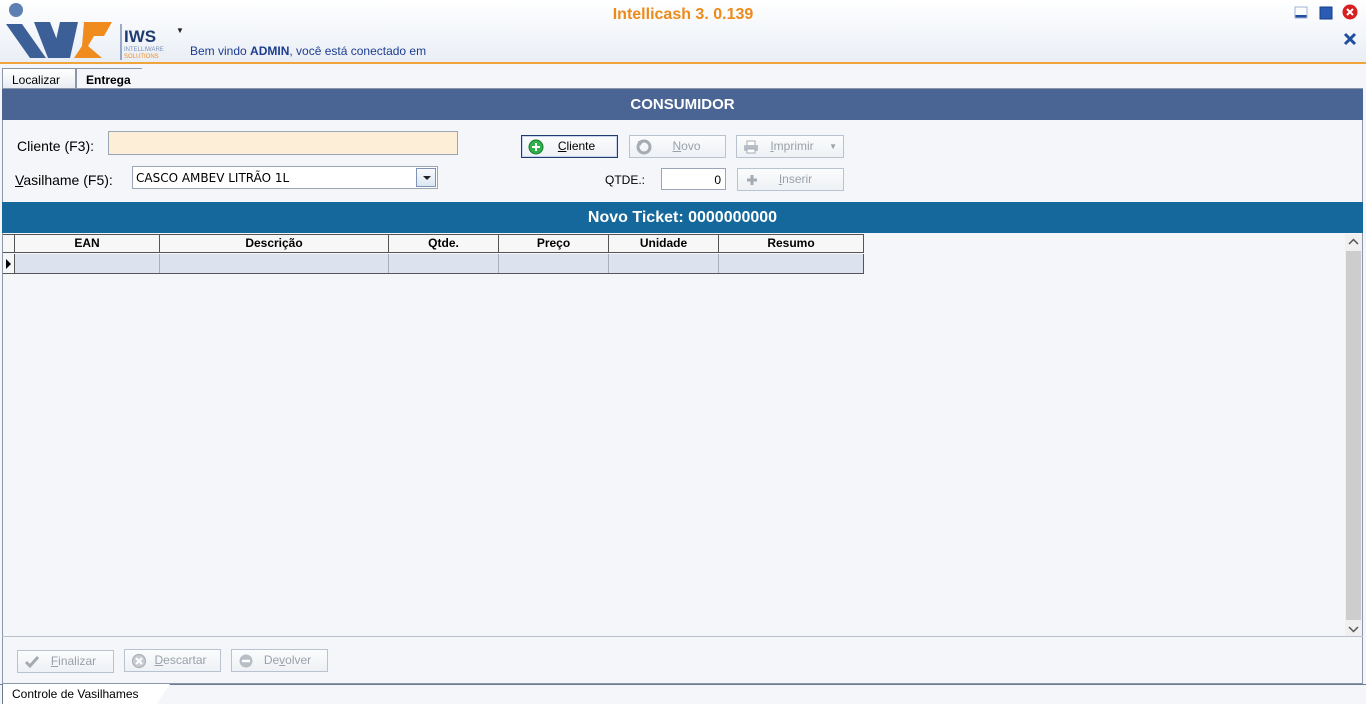 Image resolution: width=1366 pixels, height=704 pixels. Describe the element at coordinates (683, 63) in the screenshot. I see `header-divider` at that location.